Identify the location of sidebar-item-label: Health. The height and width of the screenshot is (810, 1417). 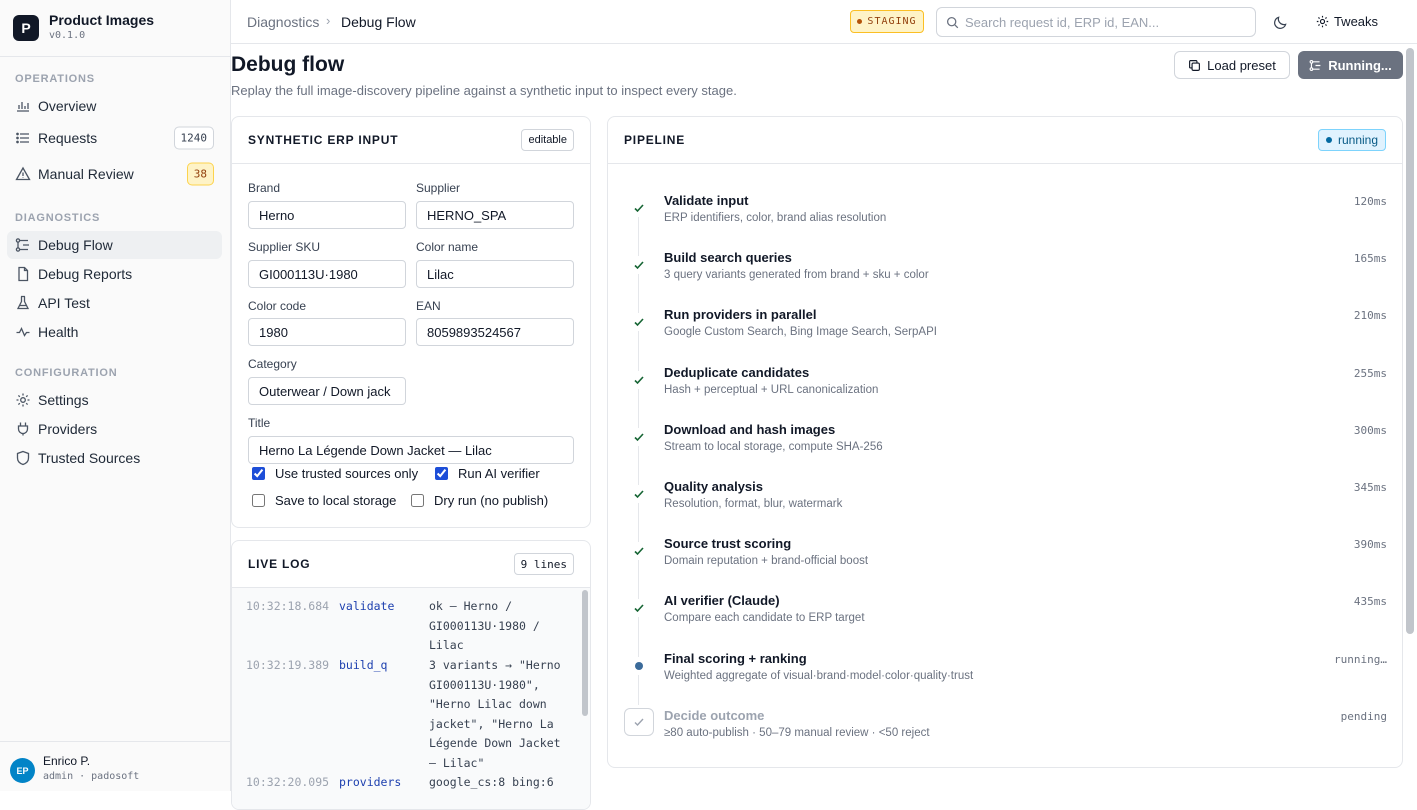
(58, 332).